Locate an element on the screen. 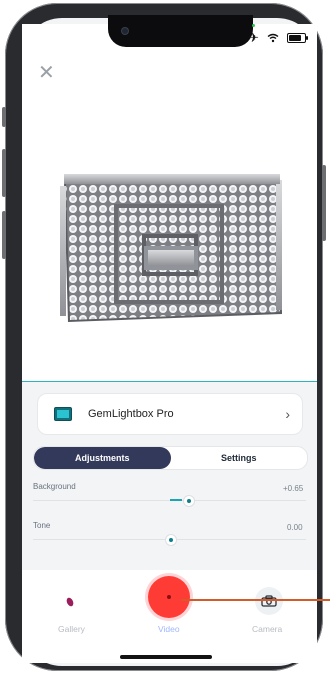 This screenshot has height=676, width=330. camera-icon is located at coordinates (269, 601).